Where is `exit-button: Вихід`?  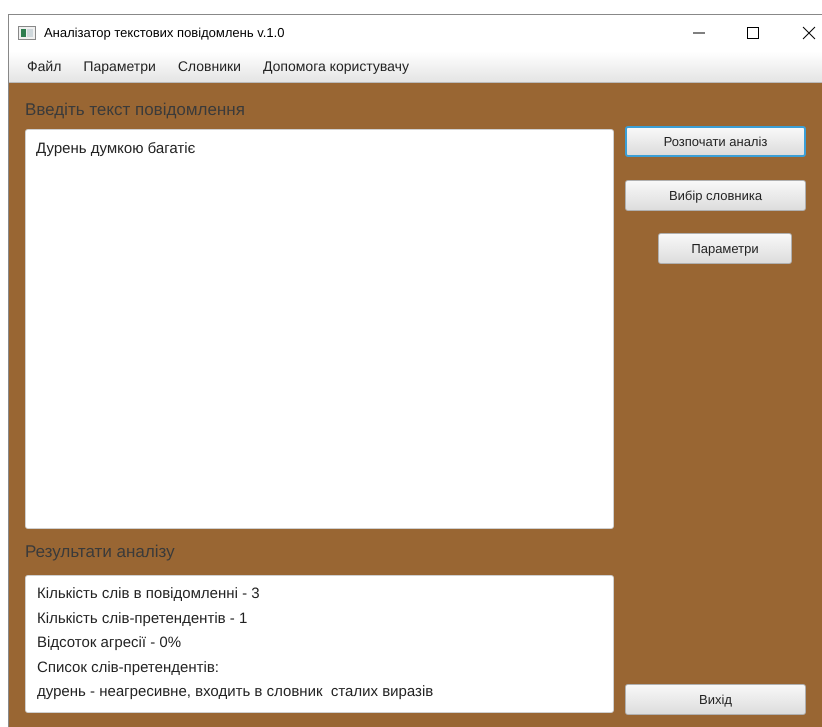
exit-button: Вихід is located at coordinates (715, 699).